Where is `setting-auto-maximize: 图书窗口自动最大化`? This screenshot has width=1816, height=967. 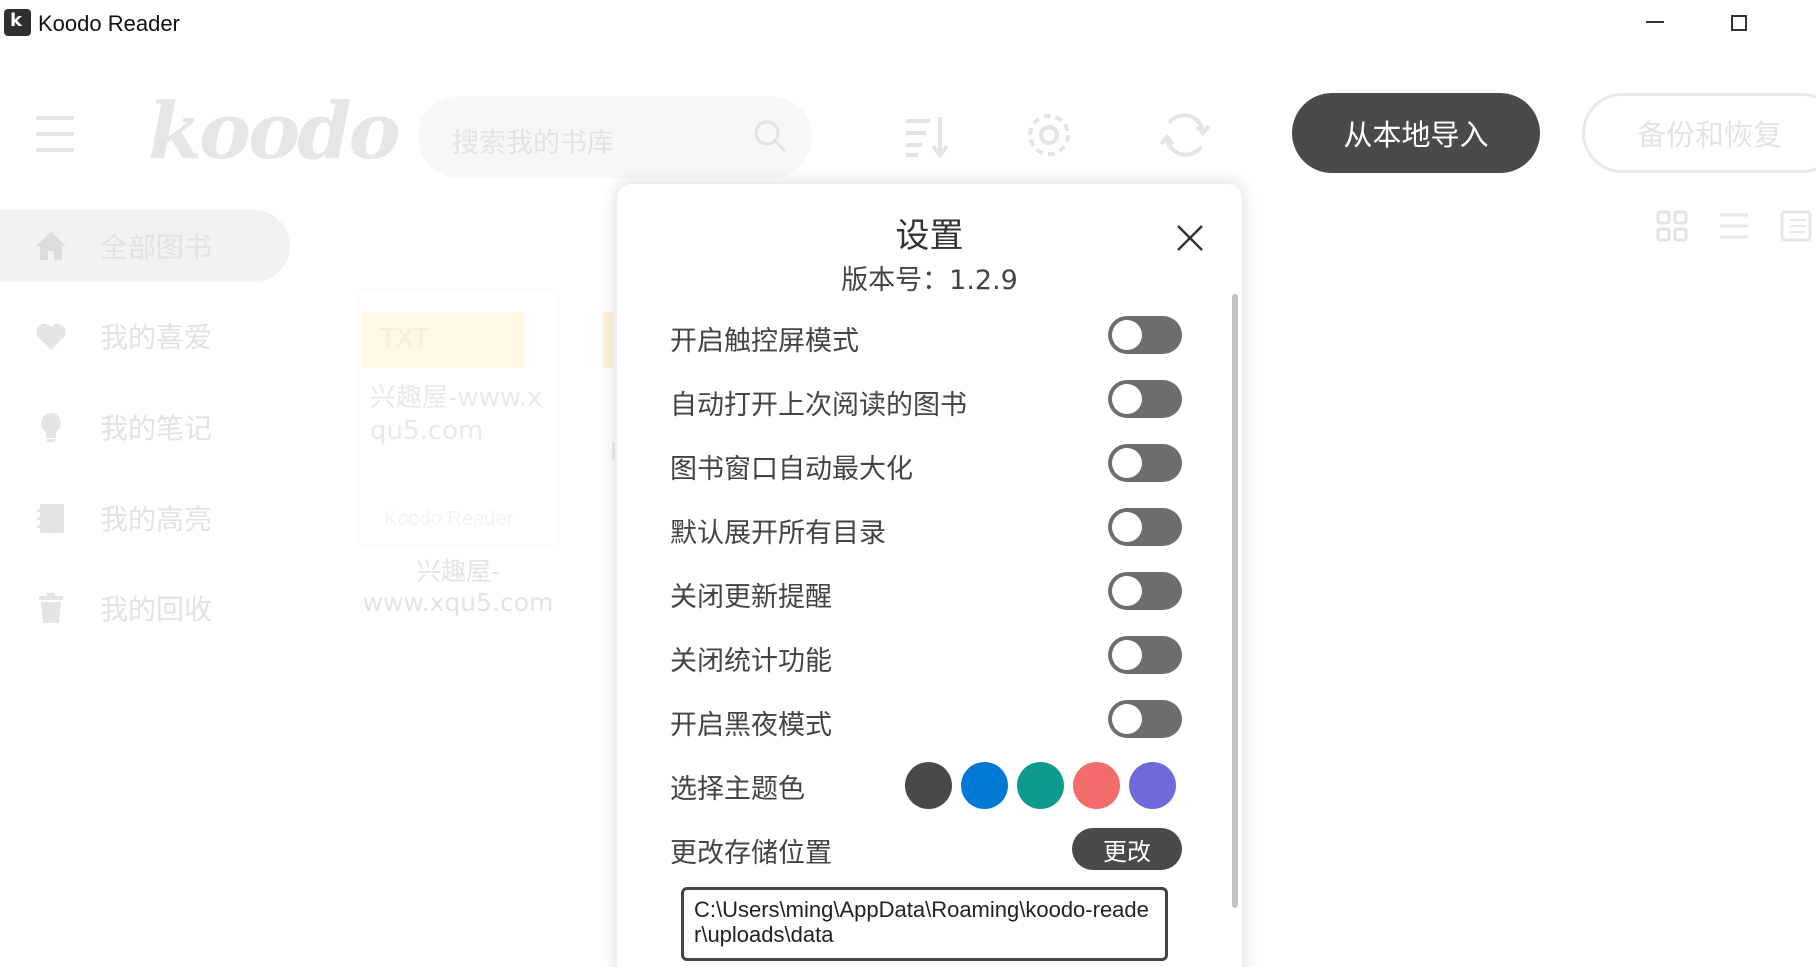
setting-auto-maximize: 图书窗口自动最大化 is located at coordinates (929, 465).